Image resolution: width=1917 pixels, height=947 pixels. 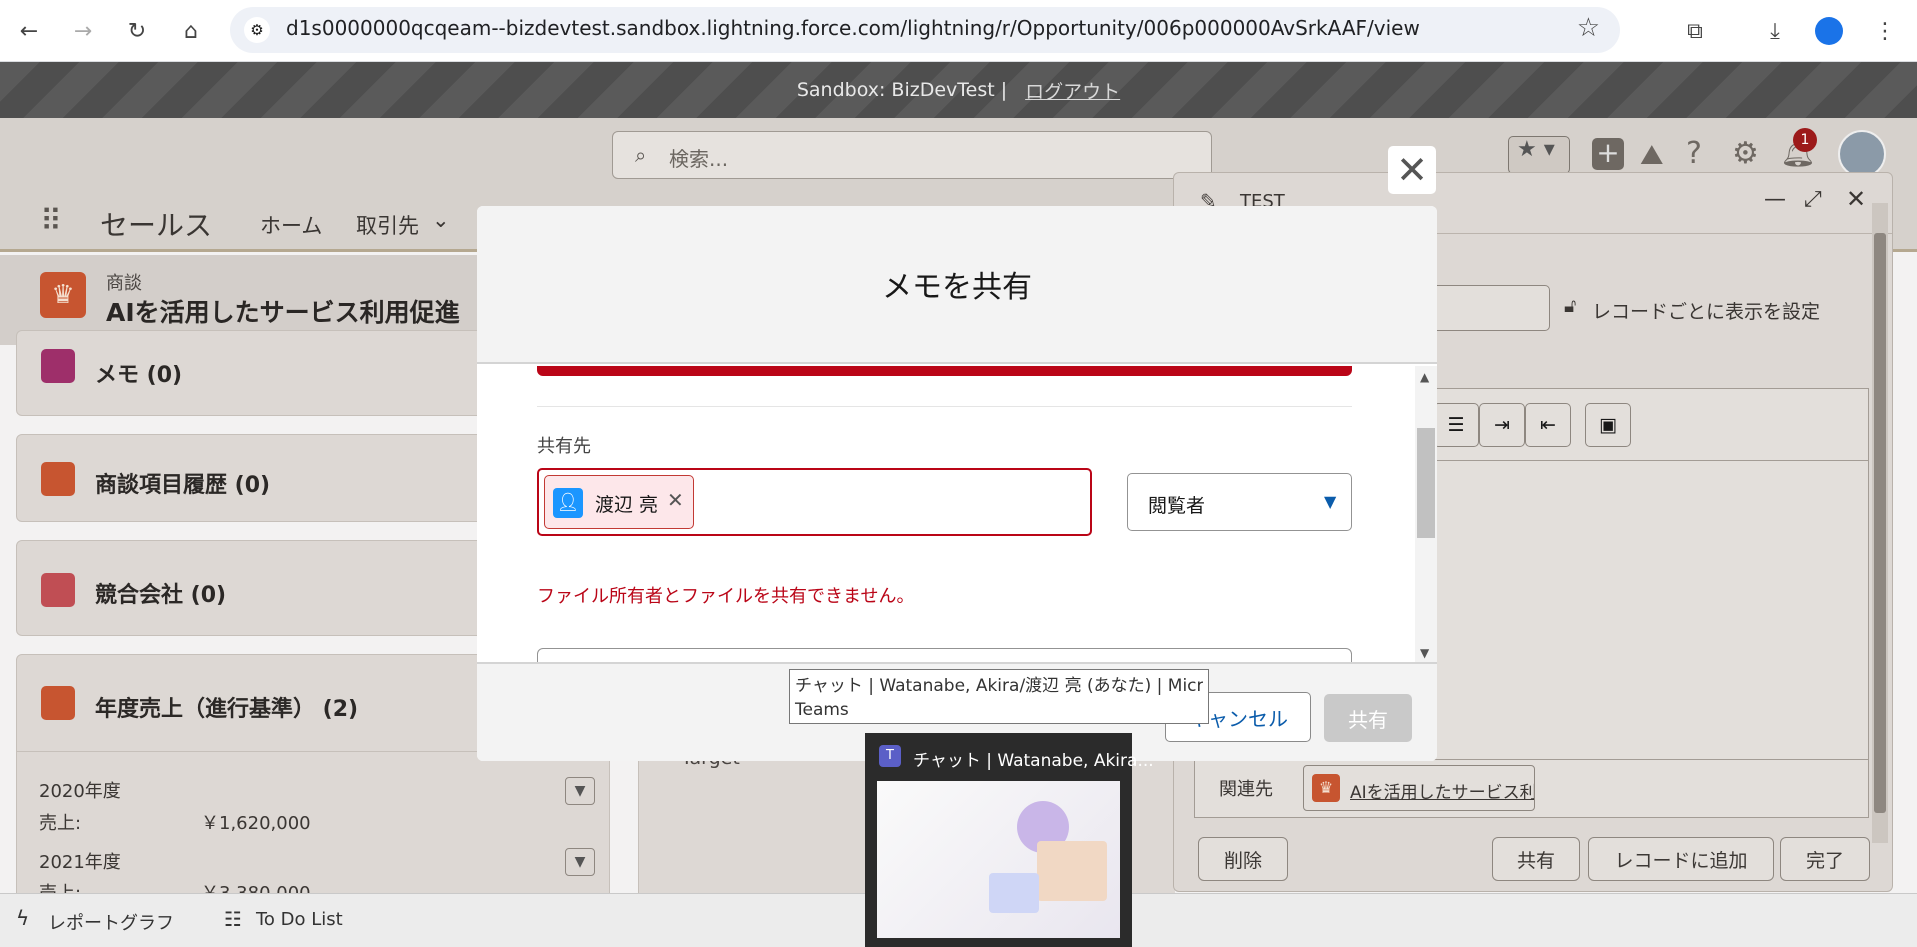 I want to click on related-to-value: AIを活用したサービス利, so click(x=1442, y=790).